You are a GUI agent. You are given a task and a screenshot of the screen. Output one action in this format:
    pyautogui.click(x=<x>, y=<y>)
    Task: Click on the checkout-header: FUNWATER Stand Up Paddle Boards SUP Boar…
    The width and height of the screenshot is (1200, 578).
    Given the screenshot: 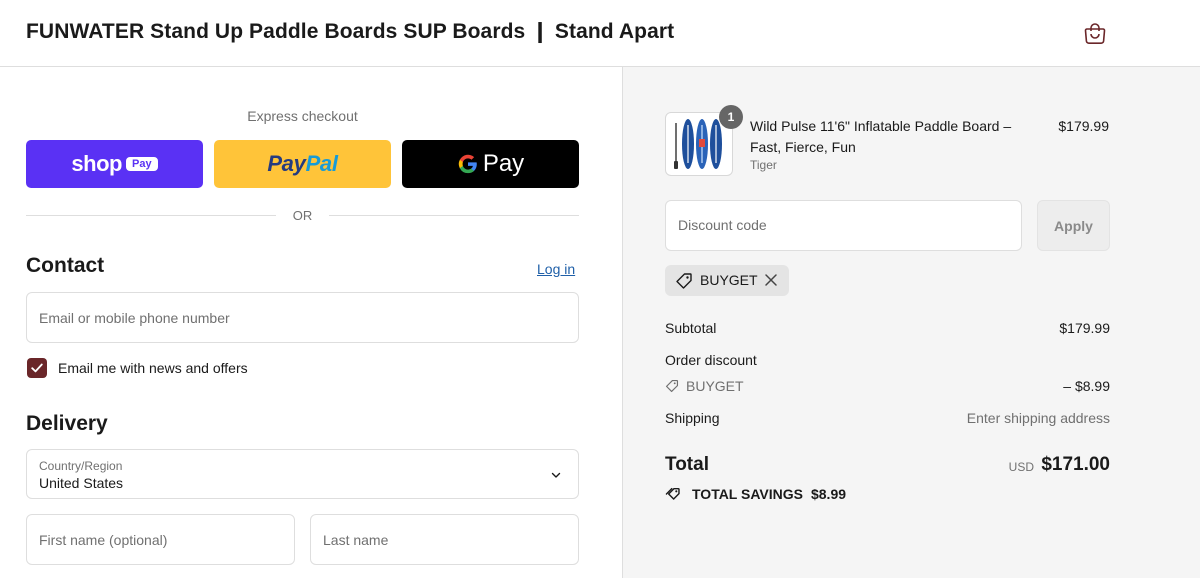 What is the action you would take?
    pyautogui.click(x=600, y=33)
    